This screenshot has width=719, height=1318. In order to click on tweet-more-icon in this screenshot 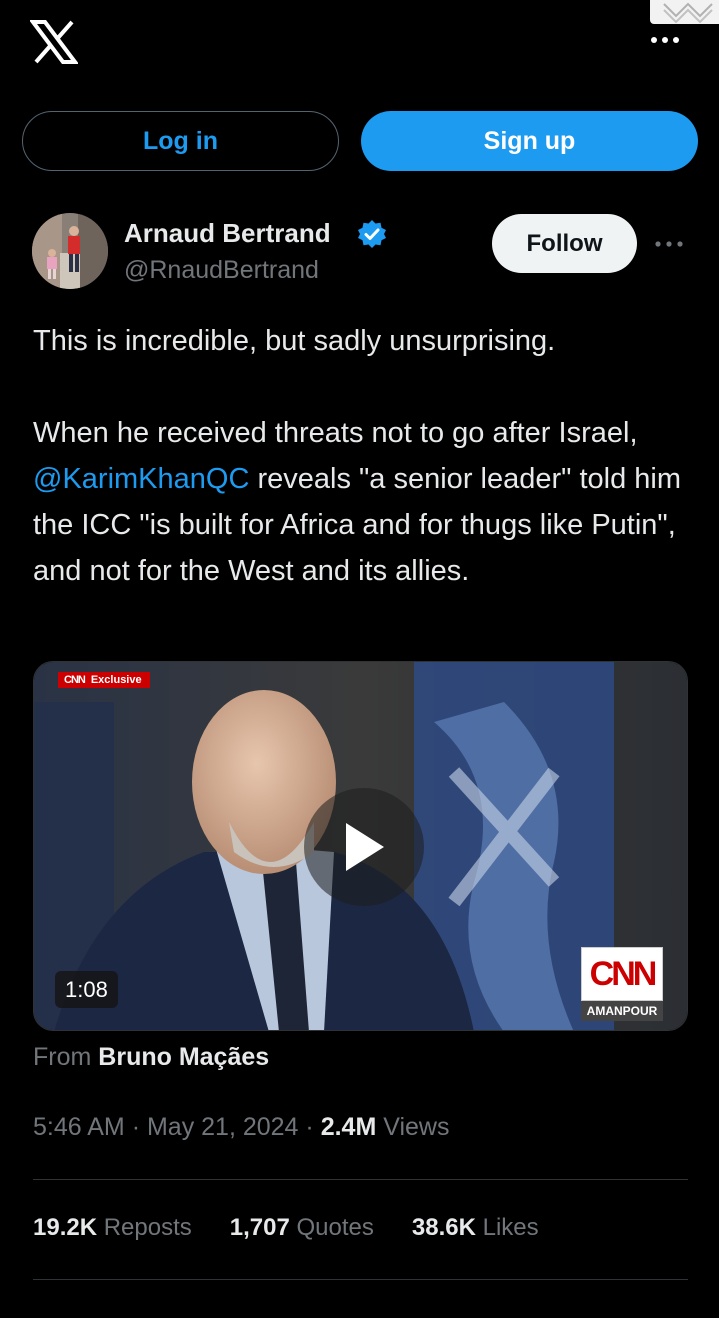, I will do `click(670, 244)`.